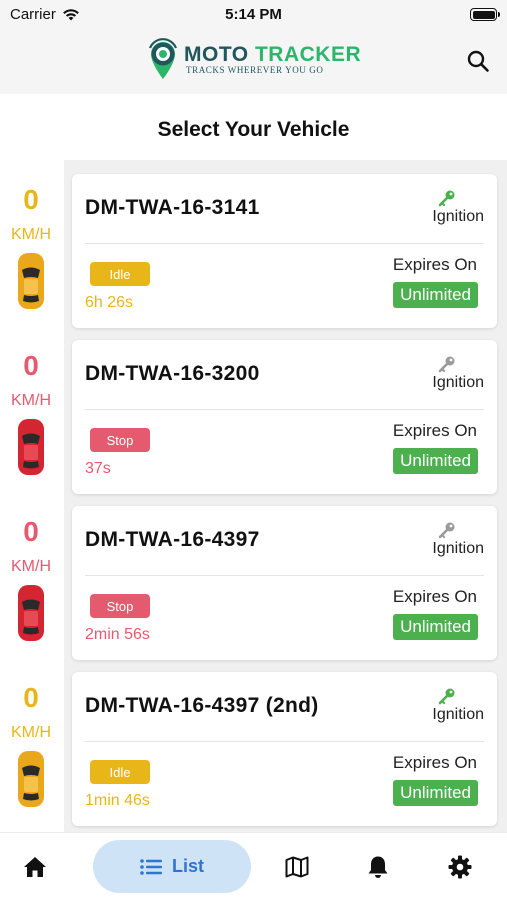  I want to click on logo-text: MOTO TRACKER TRACKS WHEREVER YOU GO, so click(273, 58).